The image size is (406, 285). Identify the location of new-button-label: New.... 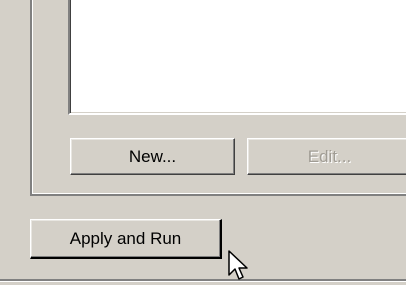
(152, 156).